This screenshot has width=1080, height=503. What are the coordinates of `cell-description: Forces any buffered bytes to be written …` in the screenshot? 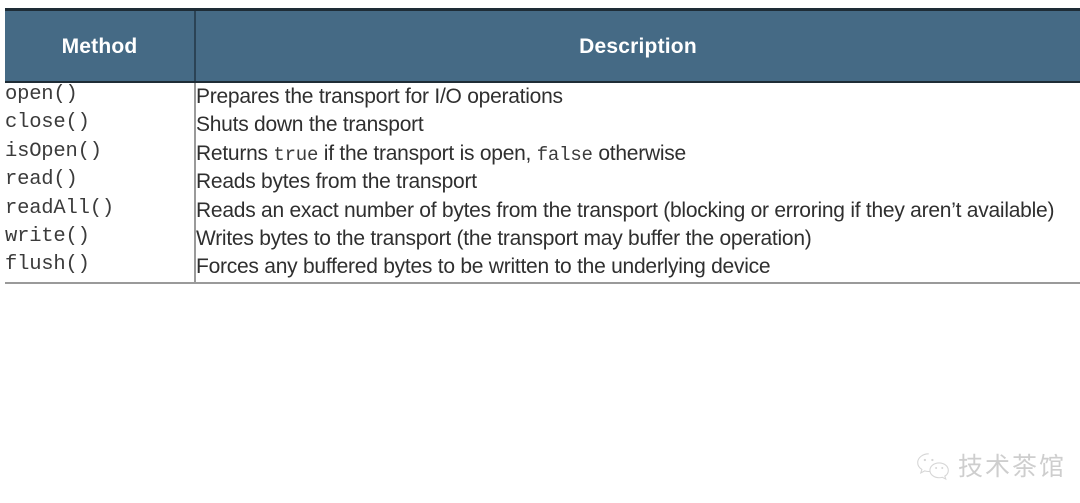 It's located at (637, 268).